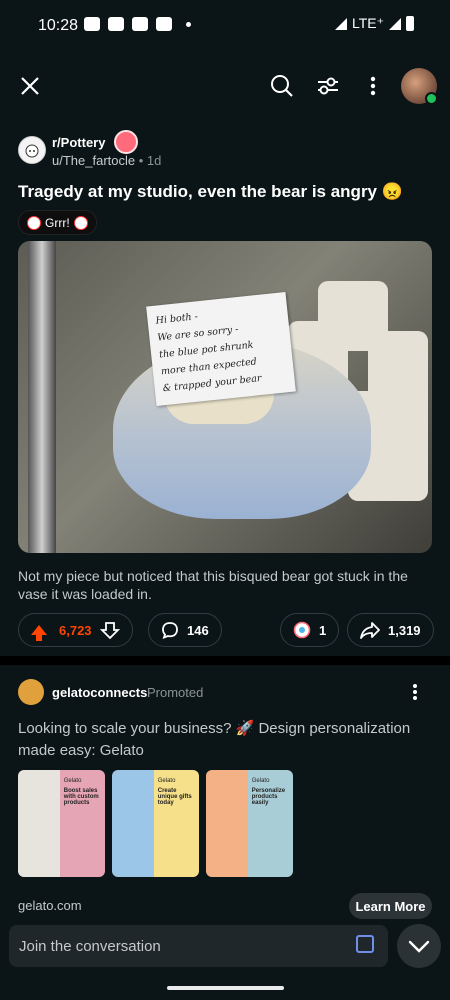 The image size is (450, 1000). I want to click on award-button: 1, so click(310, 630).